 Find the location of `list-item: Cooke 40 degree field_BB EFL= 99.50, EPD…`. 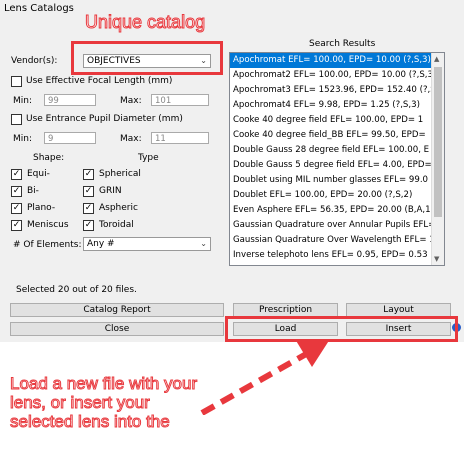

list-item: Cooke 40 degree field_BB EFL= 99.50, EPD… is located at coordinates (337, 135).